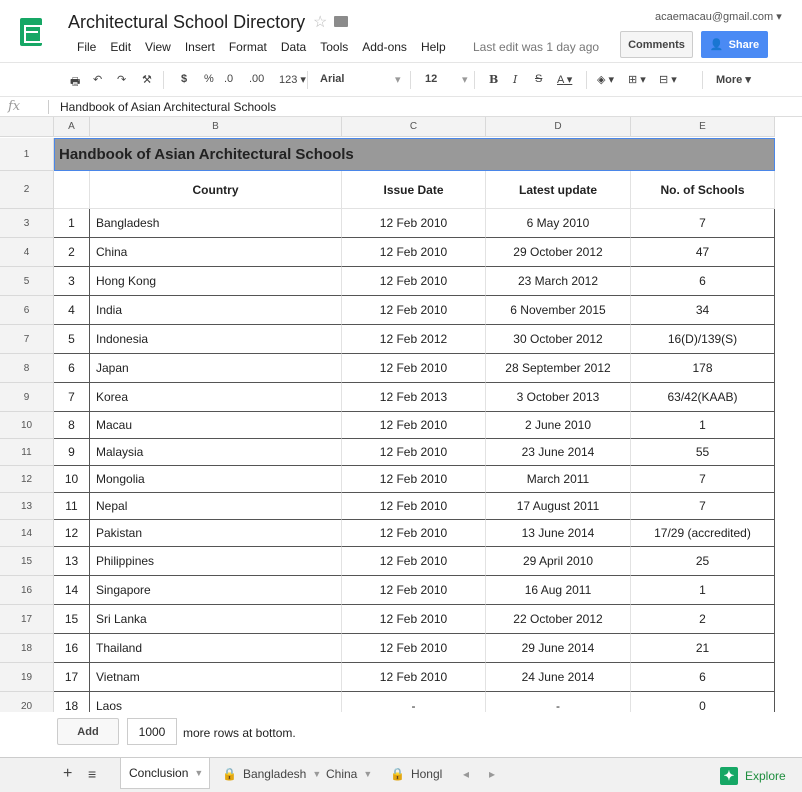 This screenshot has width=802, height=792. I want to click on row-number: 3, so click(27, 223).